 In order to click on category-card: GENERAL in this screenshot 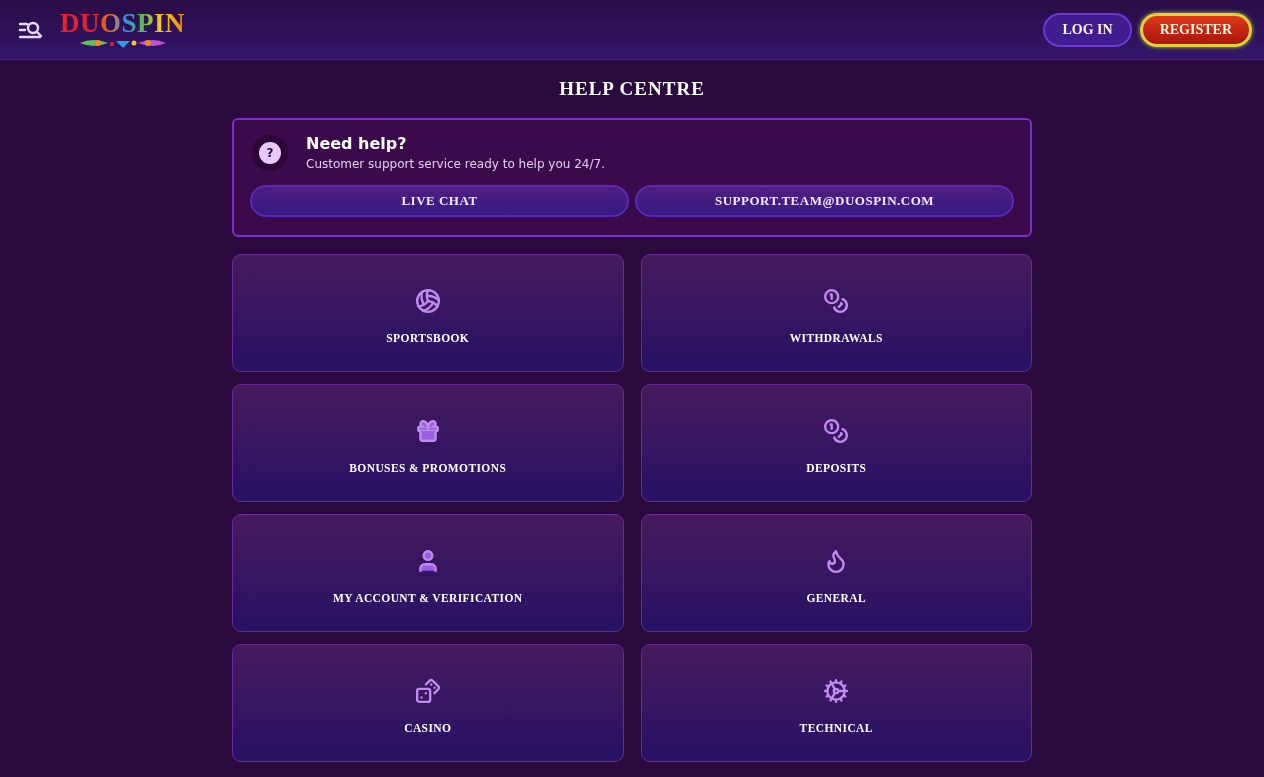, I will do `click(836, 573)`.